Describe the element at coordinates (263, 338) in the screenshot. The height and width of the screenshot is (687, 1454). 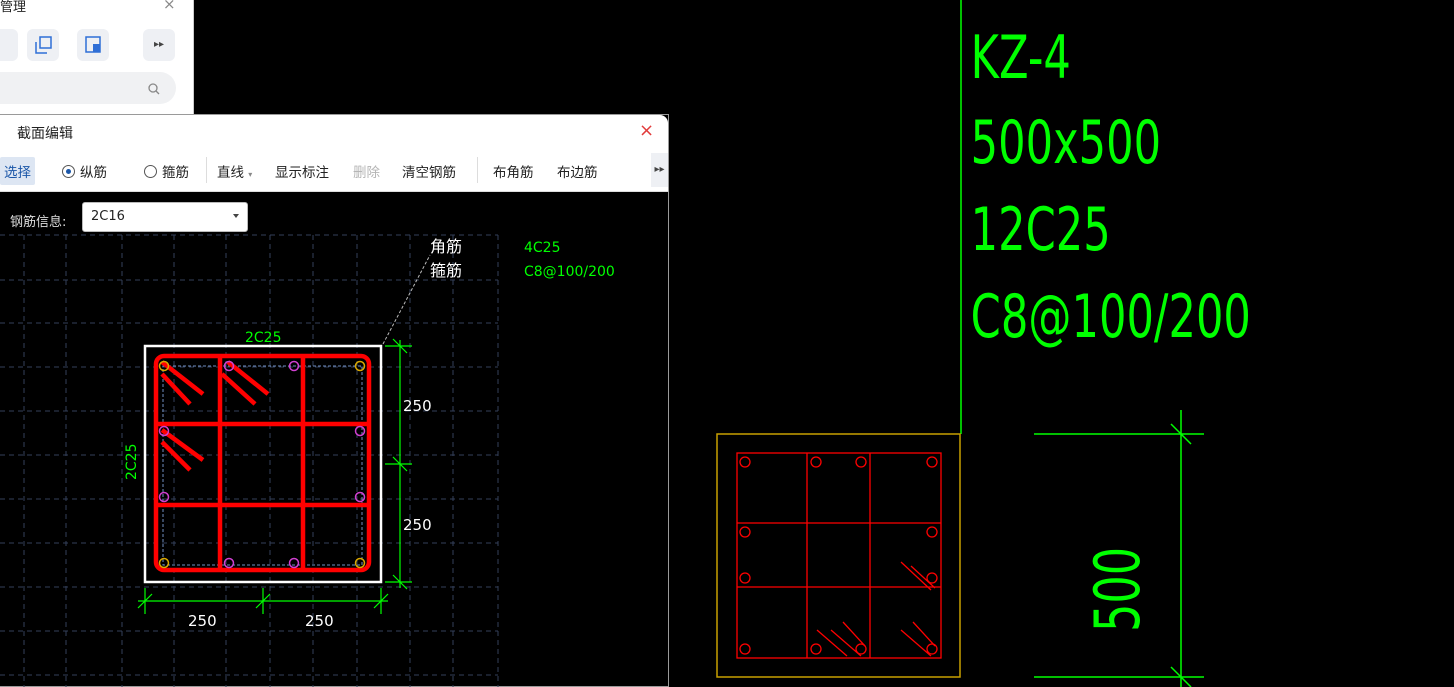
I see `top-rebar-label: 2C25` at that location.